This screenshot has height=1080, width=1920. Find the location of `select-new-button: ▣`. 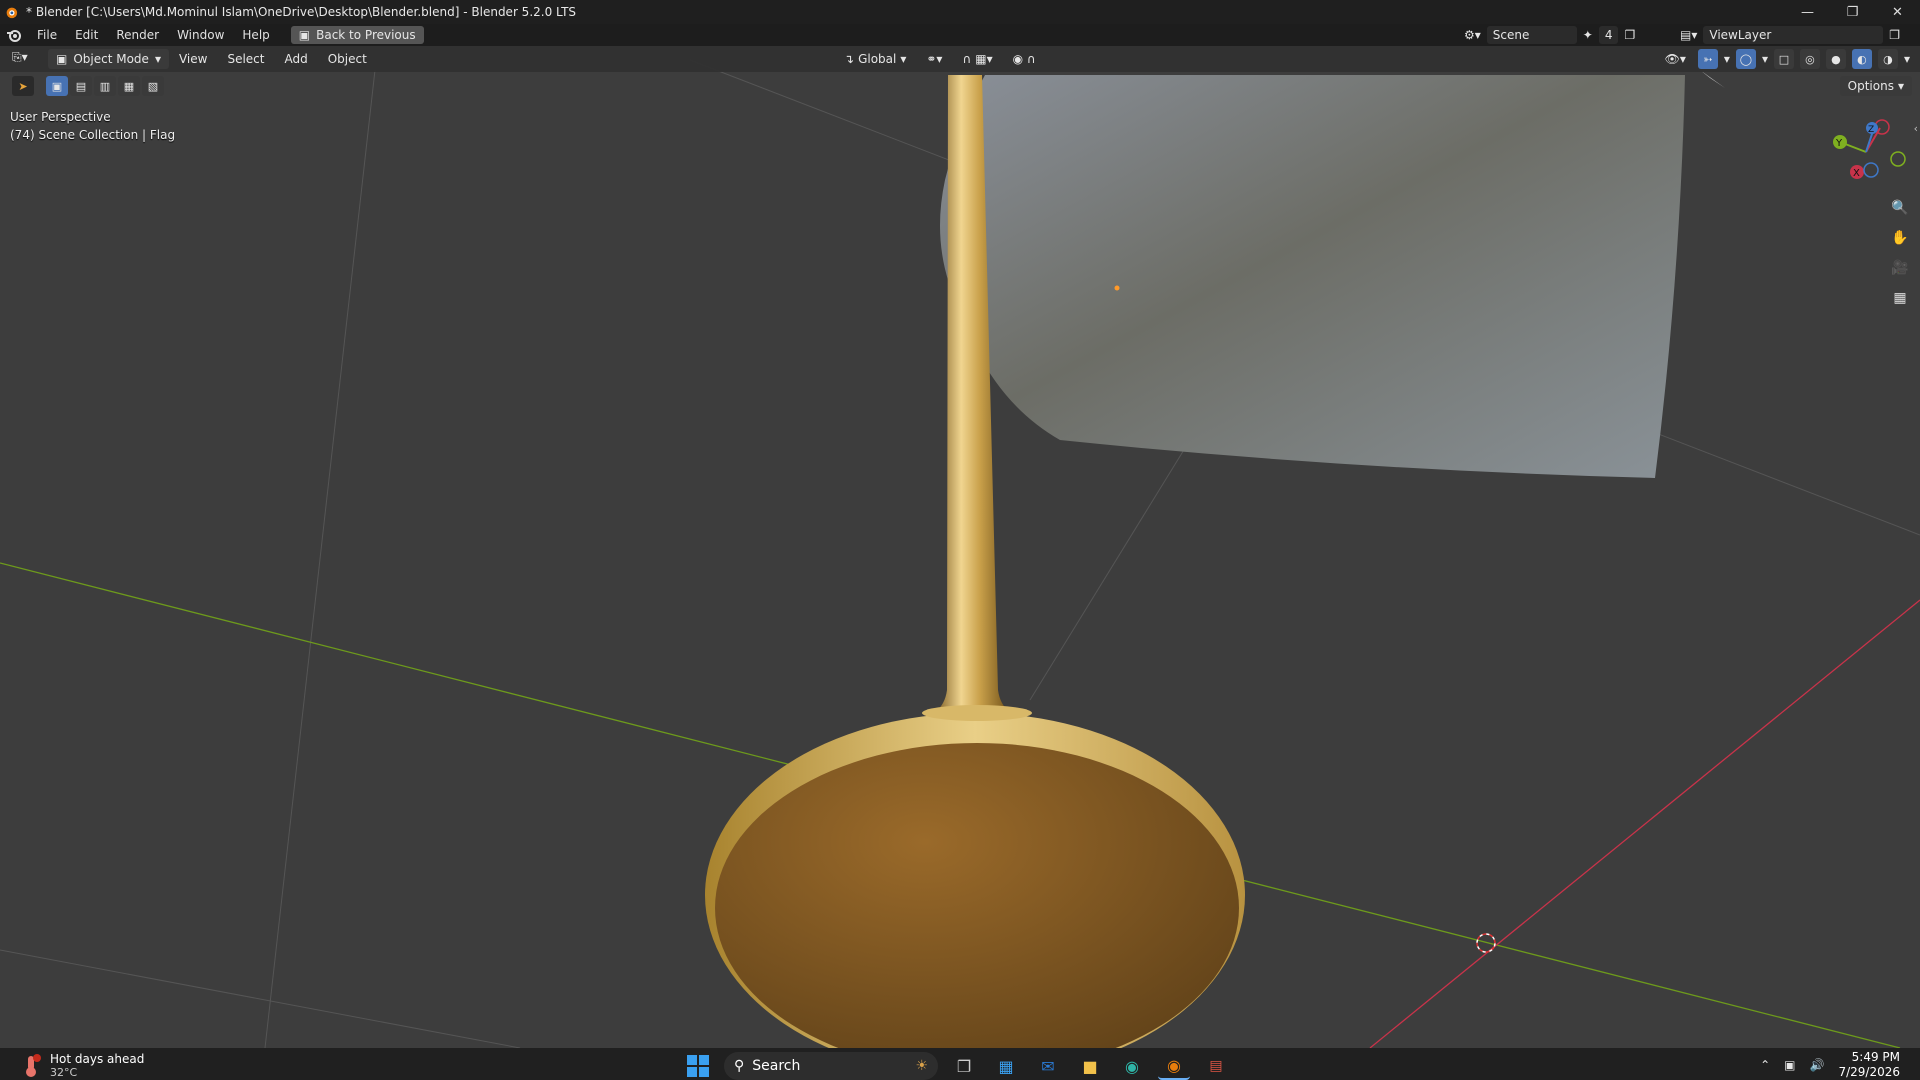

select-new-button: ▣ is located at coordinates (57, 86).